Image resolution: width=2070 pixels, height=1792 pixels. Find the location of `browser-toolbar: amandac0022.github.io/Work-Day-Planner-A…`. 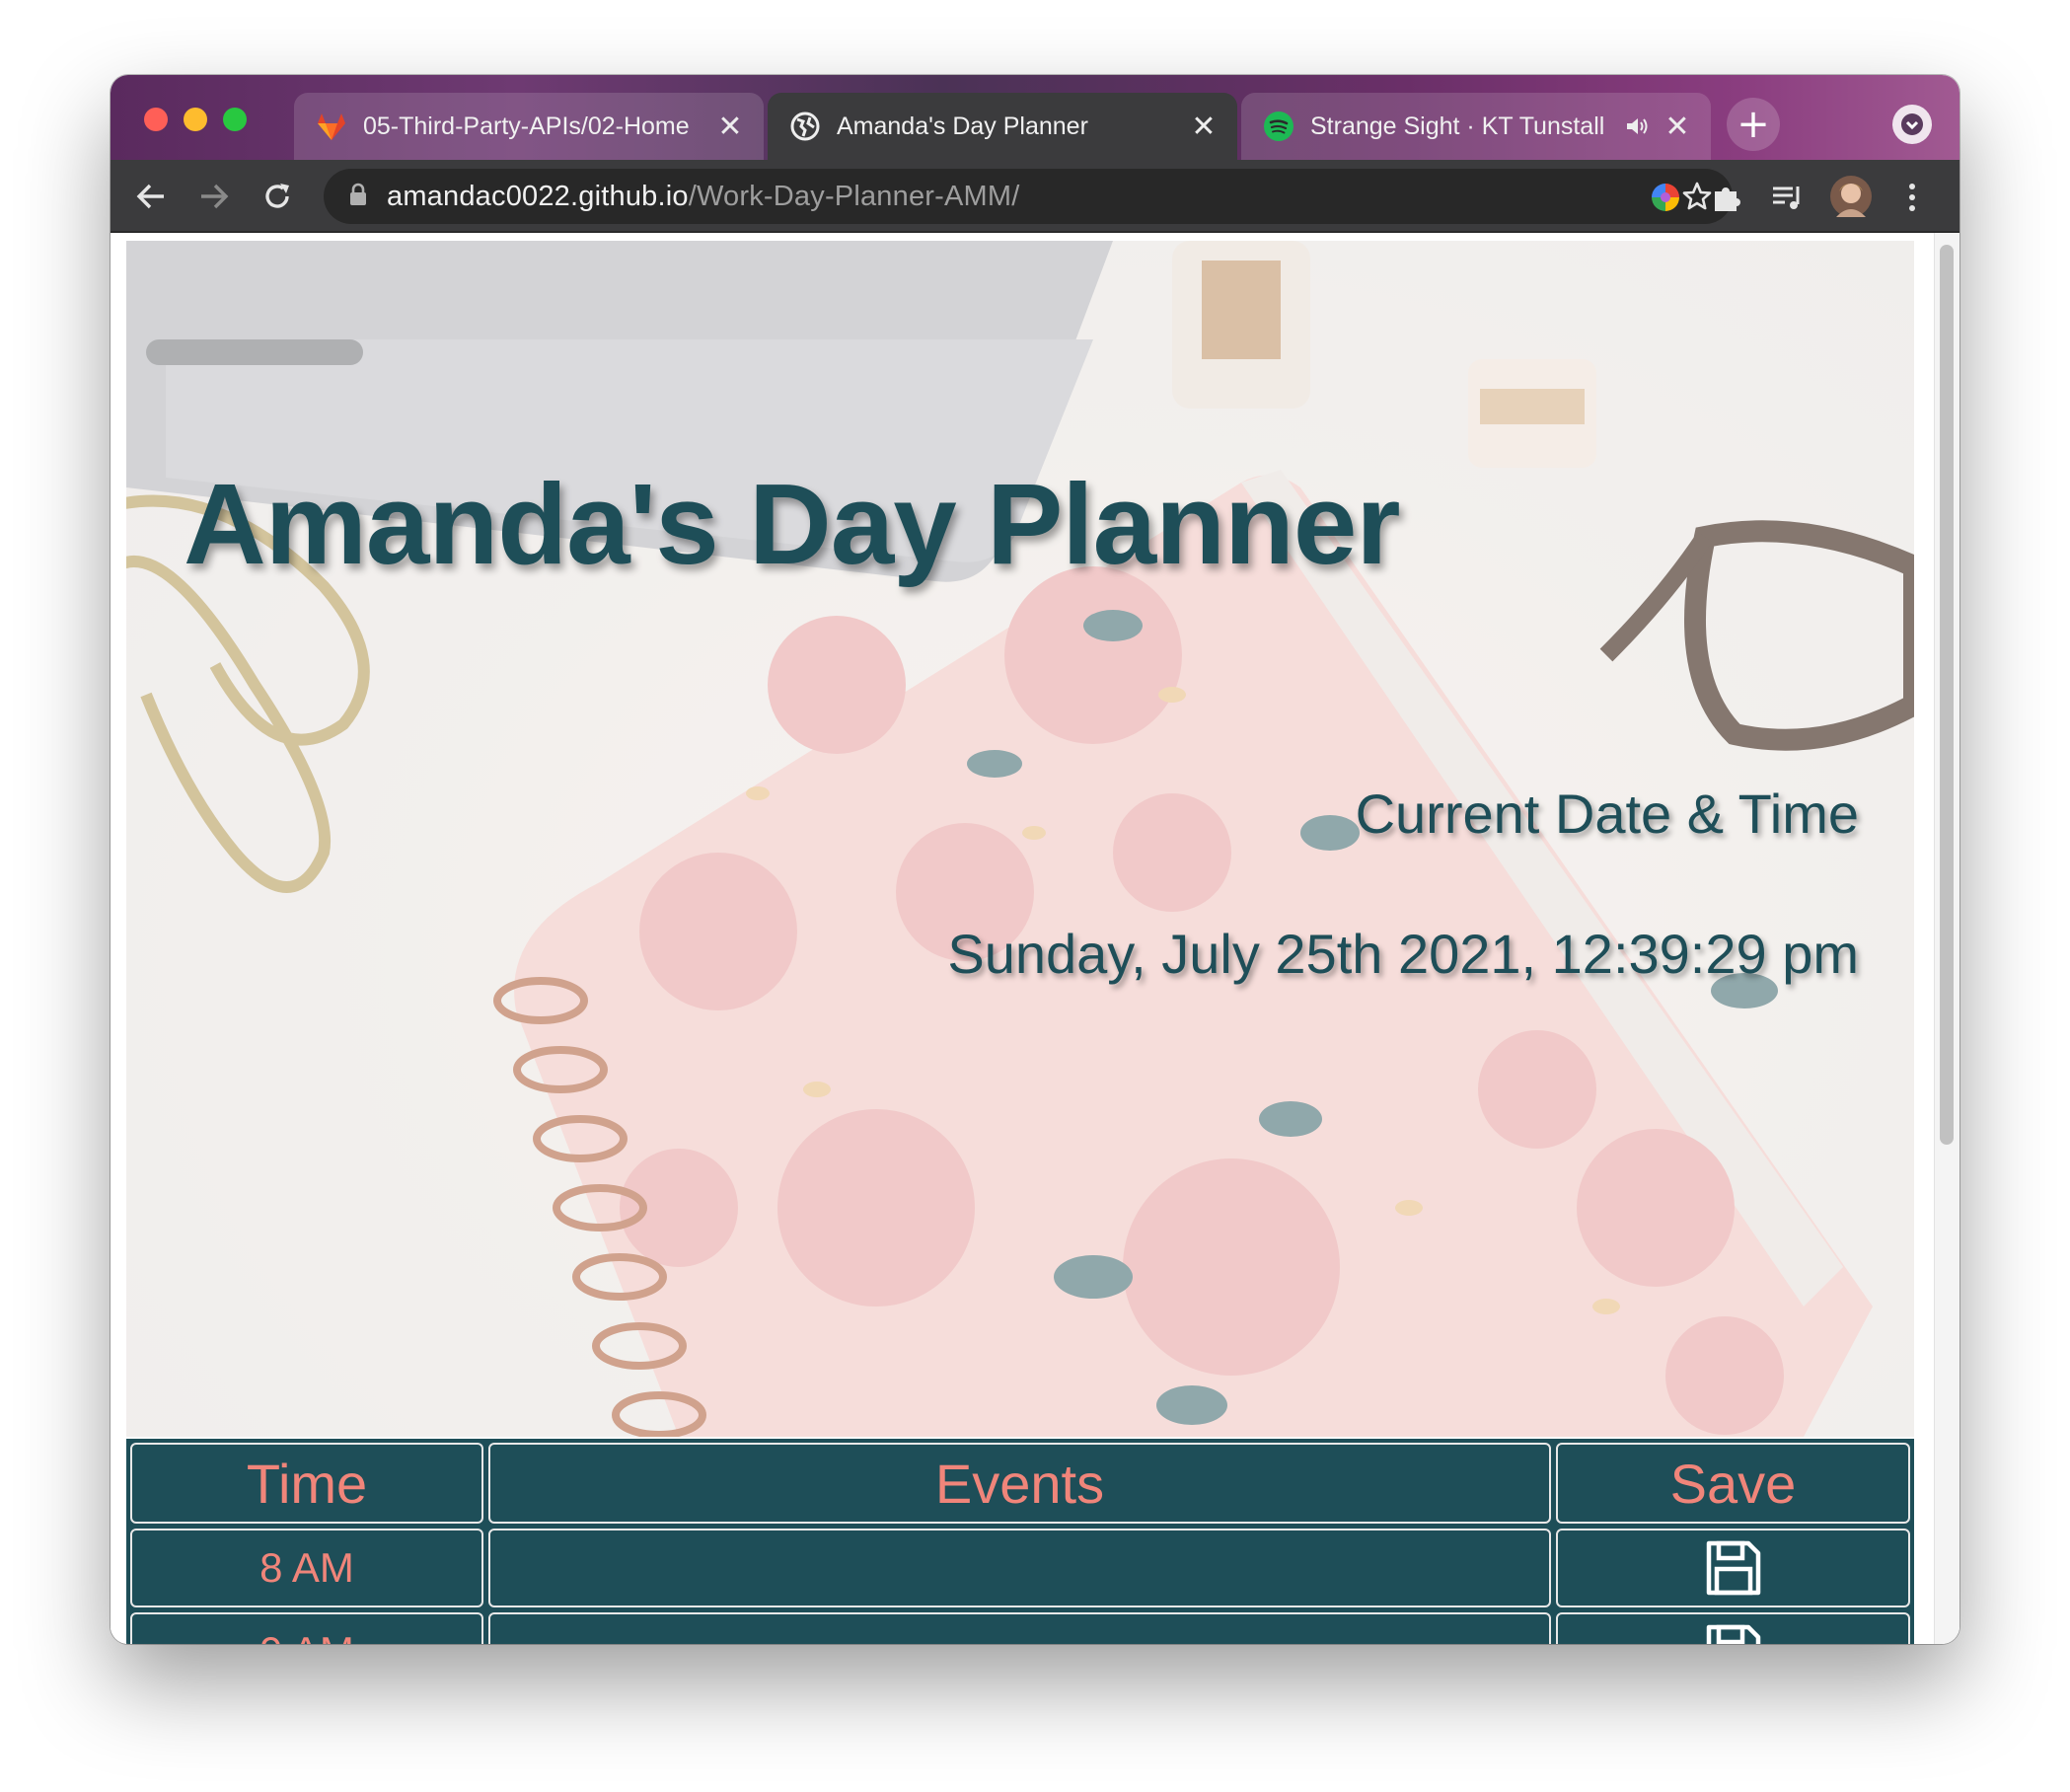

browser-toolbar: amandac0022.github.io/Work-Day-Planner-A… is located at coordinates (1035, 197).